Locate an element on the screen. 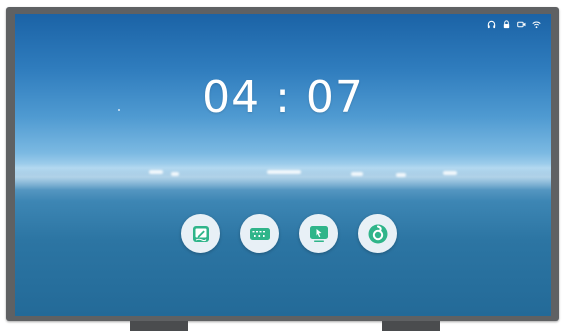 The height and width of the screenshot is (331, 567). horizon-haze is located at coordinates (283, 177).